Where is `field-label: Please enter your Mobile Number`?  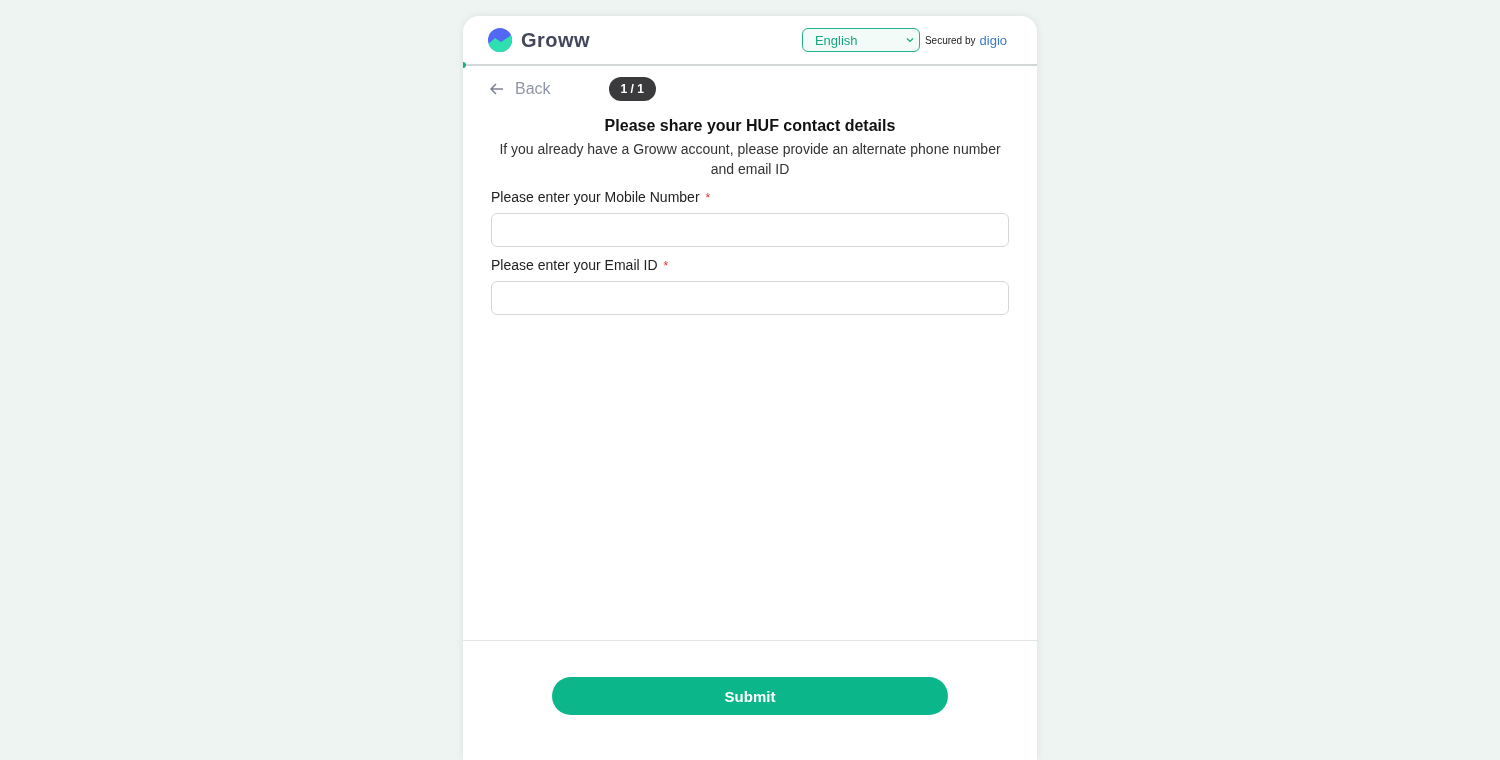 field-label: Please enter your Mobile Number is located at coordinates (595, 197).